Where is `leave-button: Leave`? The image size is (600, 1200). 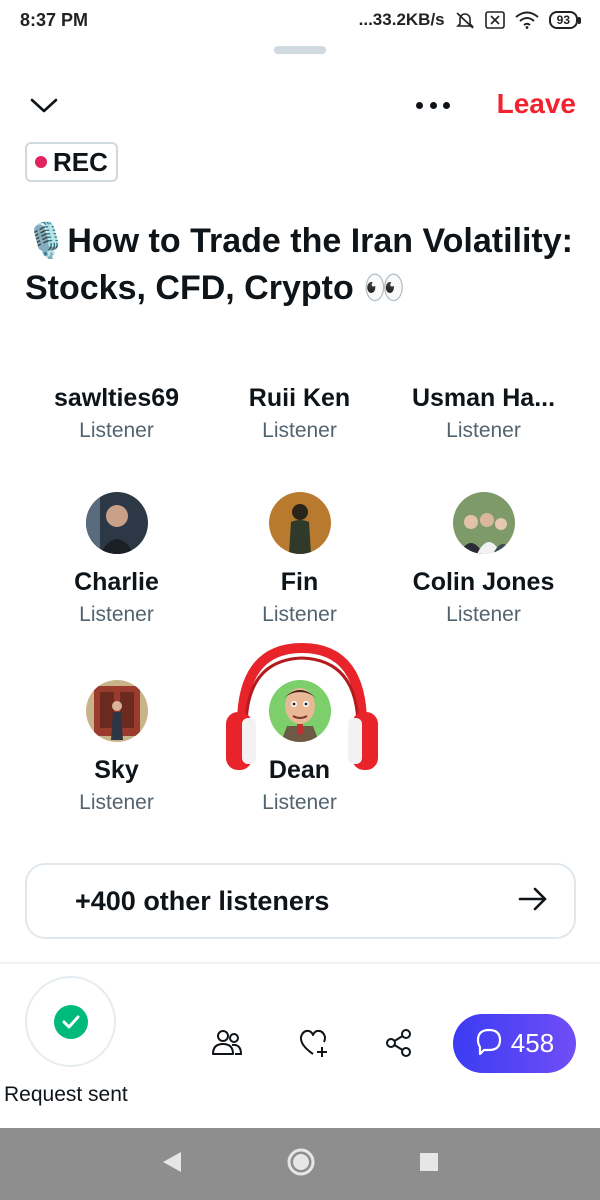
leave-button: Leave is located at coordinates (536, 104).